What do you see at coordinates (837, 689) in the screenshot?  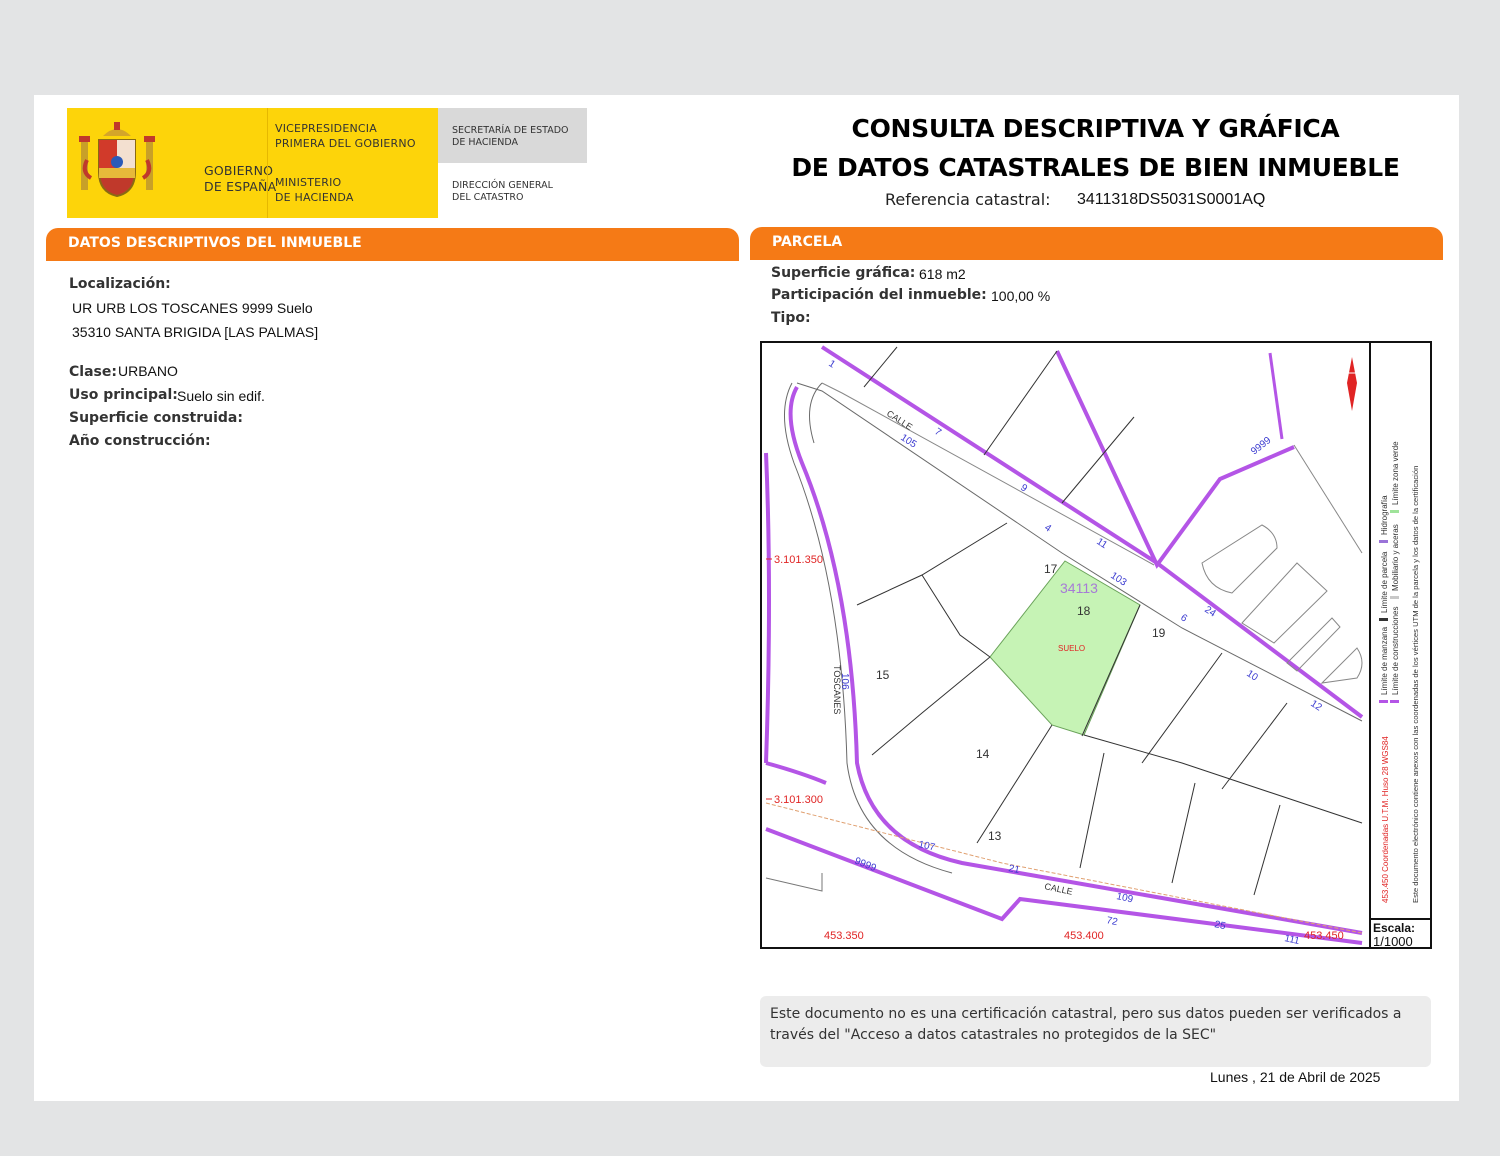 I see `street-name: TOSCANES` at bounding box center [837, 689].